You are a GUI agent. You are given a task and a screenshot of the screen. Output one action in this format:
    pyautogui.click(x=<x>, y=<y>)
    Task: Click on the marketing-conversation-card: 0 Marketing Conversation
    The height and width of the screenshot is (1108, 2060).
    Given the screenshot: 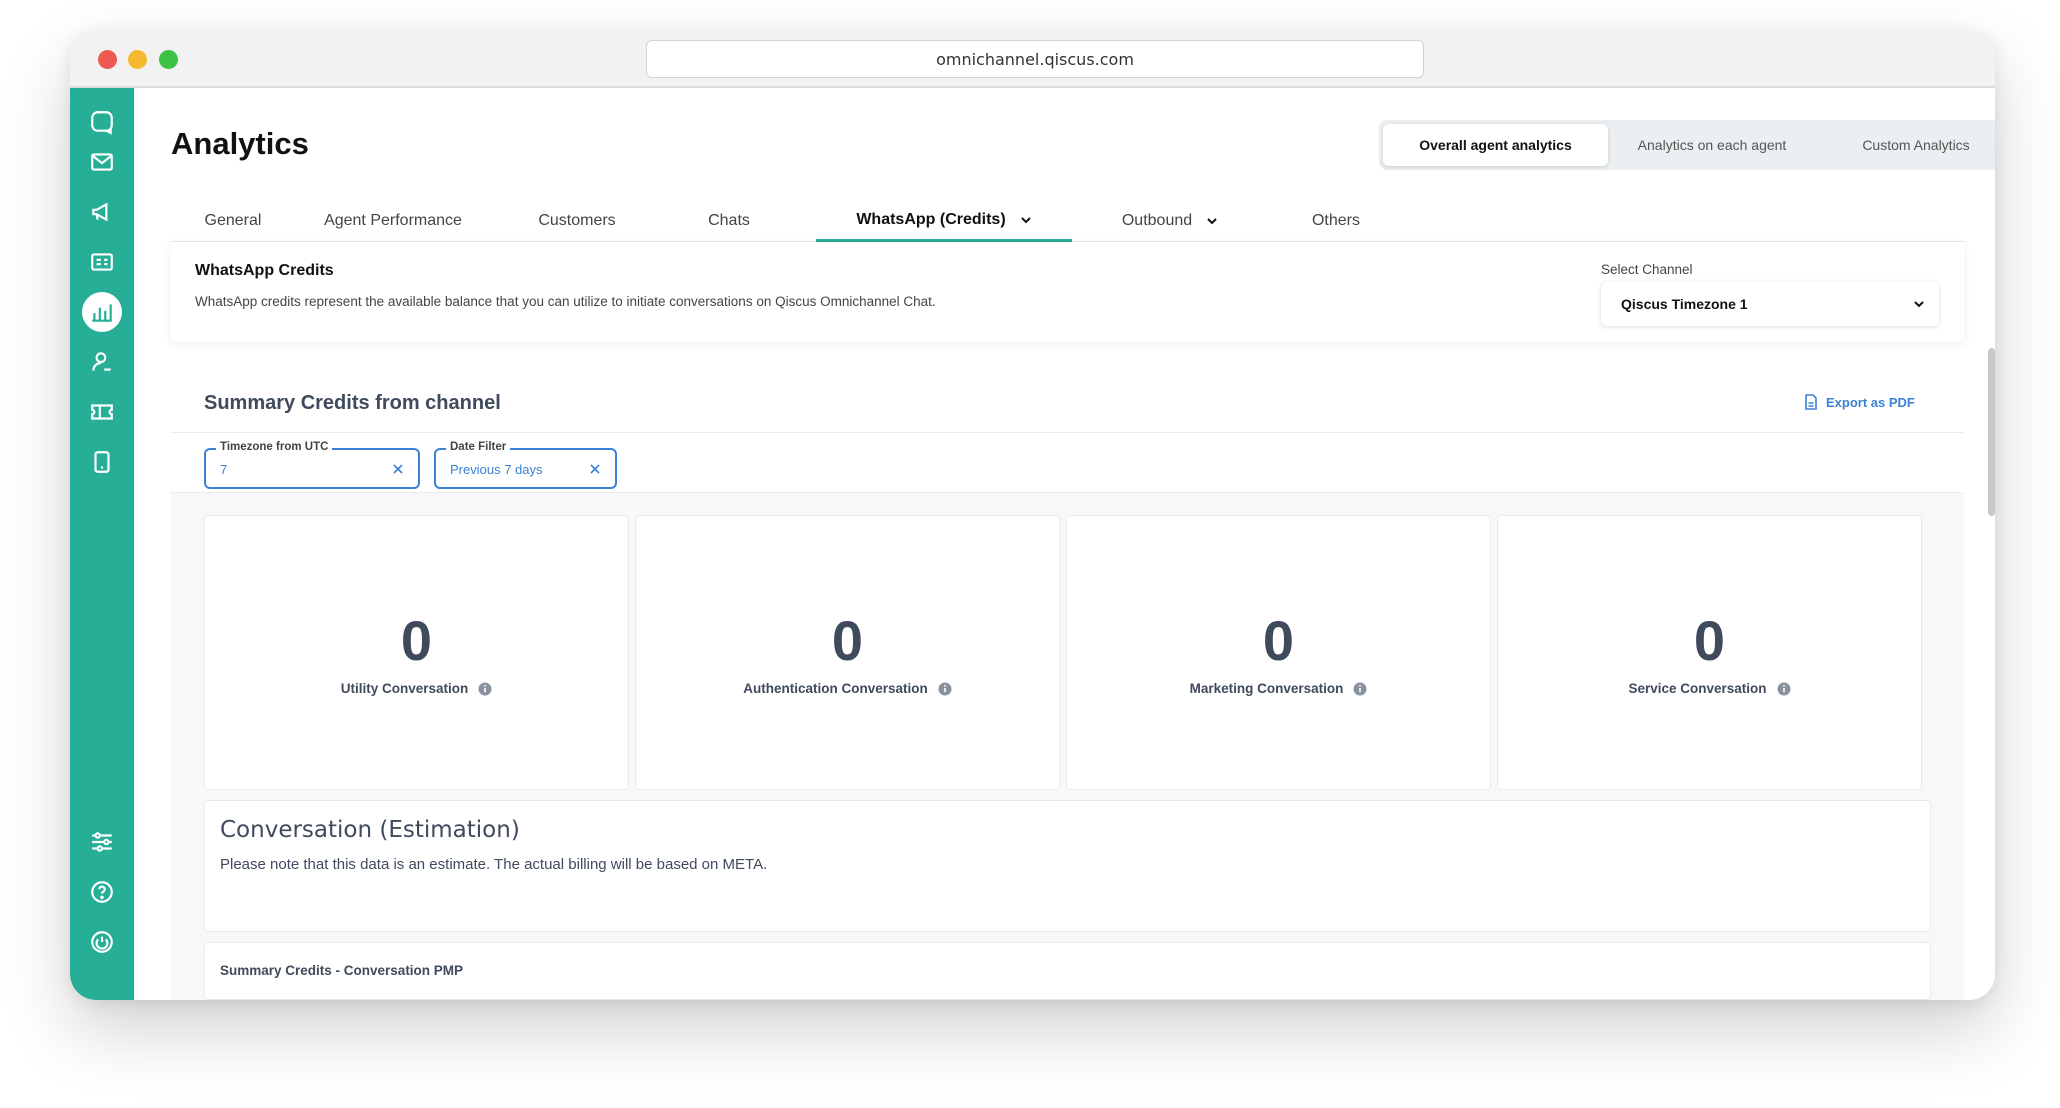 What is the action you would take?
    pyautogui.click(x=1278, y=652)
    